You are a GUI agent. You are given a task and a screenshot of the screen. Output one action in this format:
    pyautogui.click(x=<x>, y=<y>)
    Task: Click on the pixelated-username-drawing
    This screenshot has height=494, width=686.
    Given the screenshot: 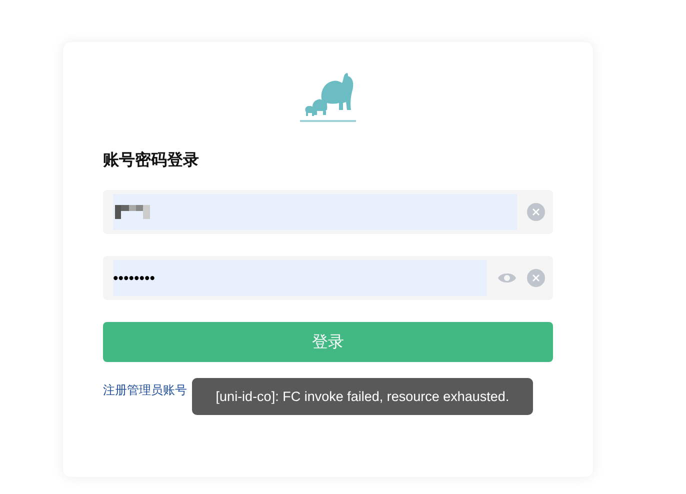 What is the action you would take?
    pyautogui.click(x=133, y=212)
    